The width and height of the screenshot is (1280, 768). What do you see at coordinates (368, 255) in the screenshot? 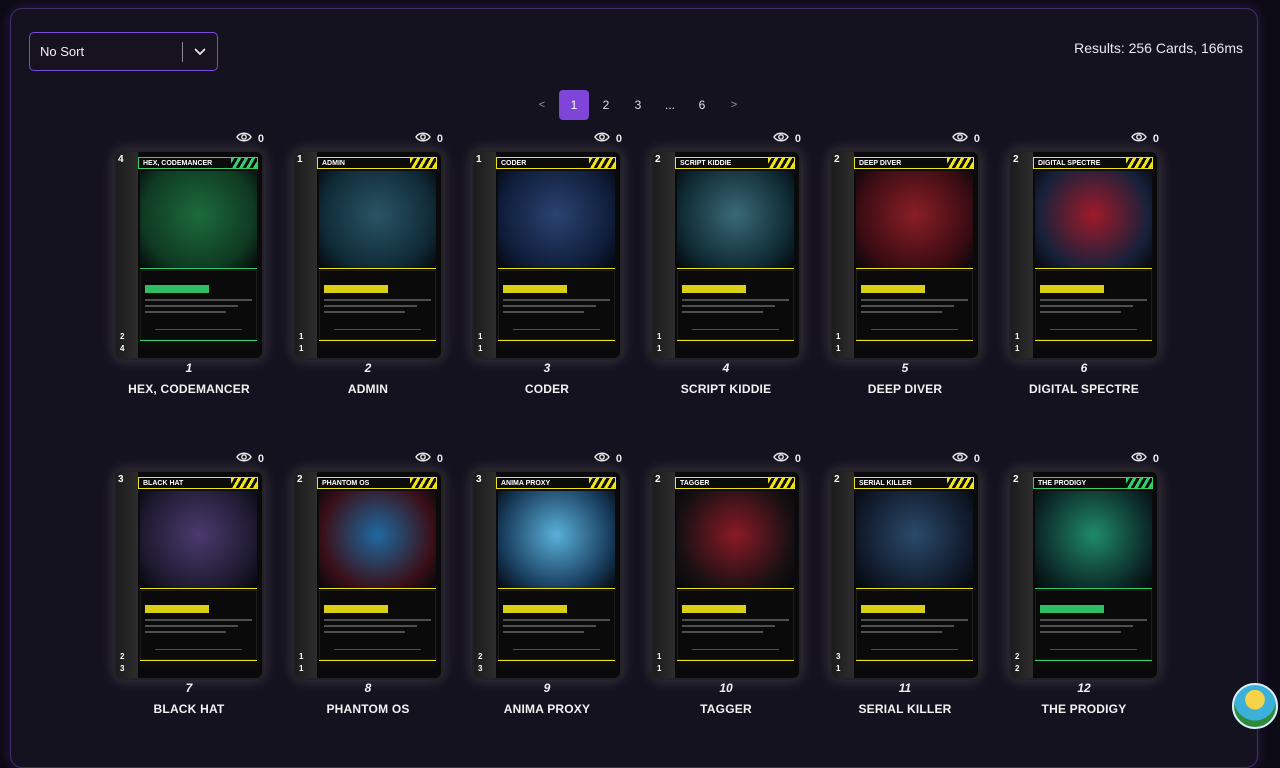
I see `card-image: 1 ADMIN 1 1` at bounding box center [368, 255].